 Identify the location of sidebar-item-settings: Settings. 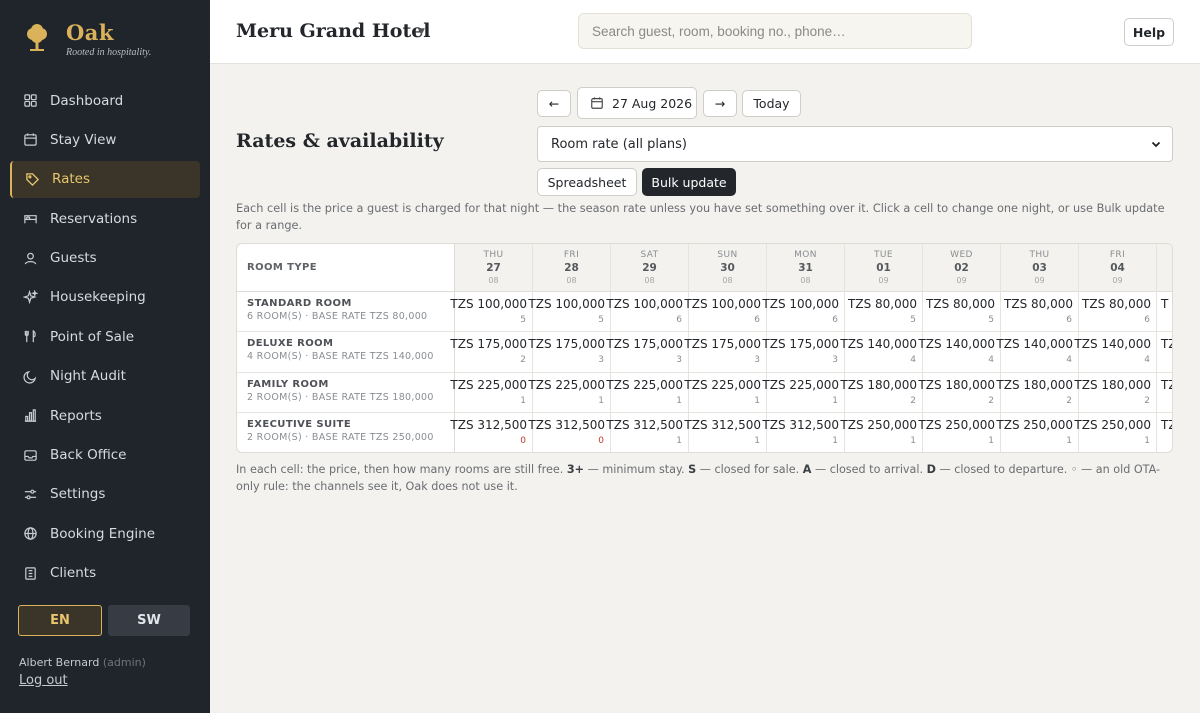
(105, 494).